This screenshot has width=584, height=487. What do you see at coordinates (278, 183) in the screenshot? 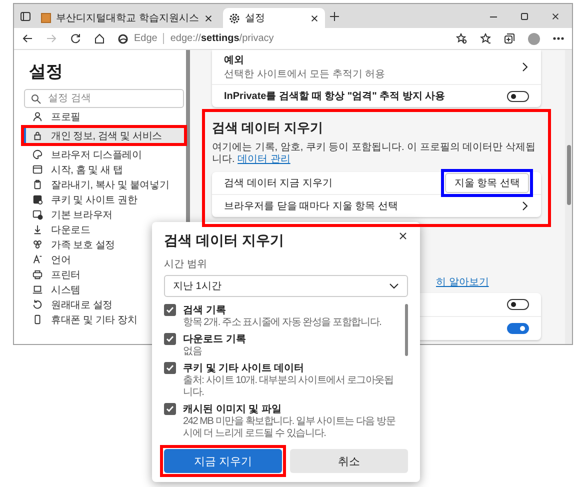
I see `setting-label: 검색 데이터 지금 지우기` at bounding box center [278, 183].